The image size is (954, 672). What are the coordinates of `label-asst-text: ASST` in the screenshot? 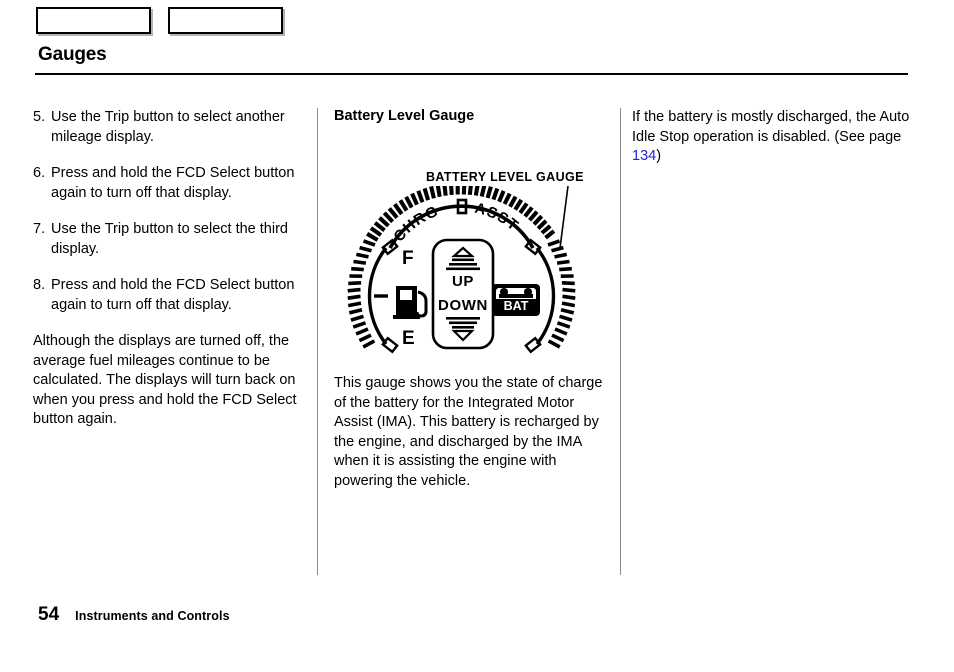 It's located at (497, 217).